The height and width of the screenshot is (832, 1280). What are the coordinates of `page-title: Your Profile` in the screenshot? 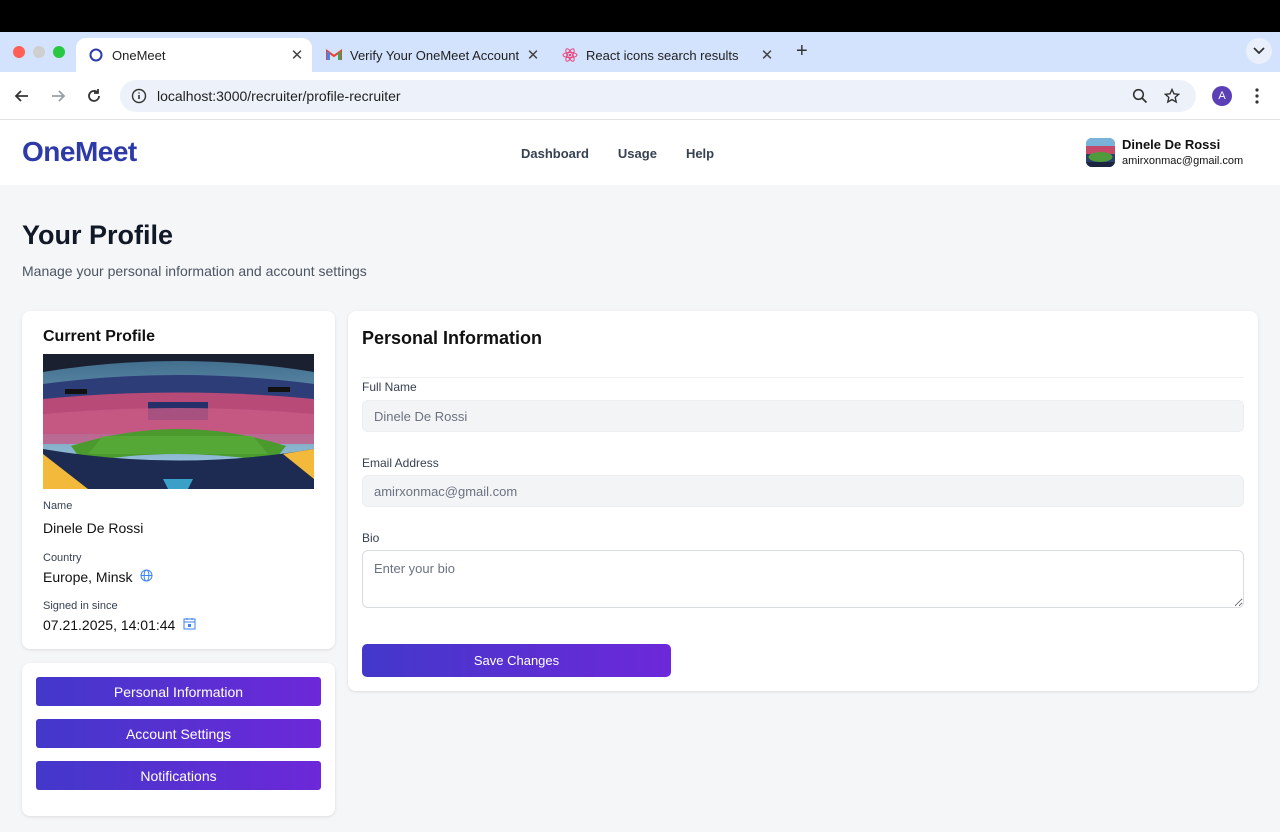 It's located at (98, 235).